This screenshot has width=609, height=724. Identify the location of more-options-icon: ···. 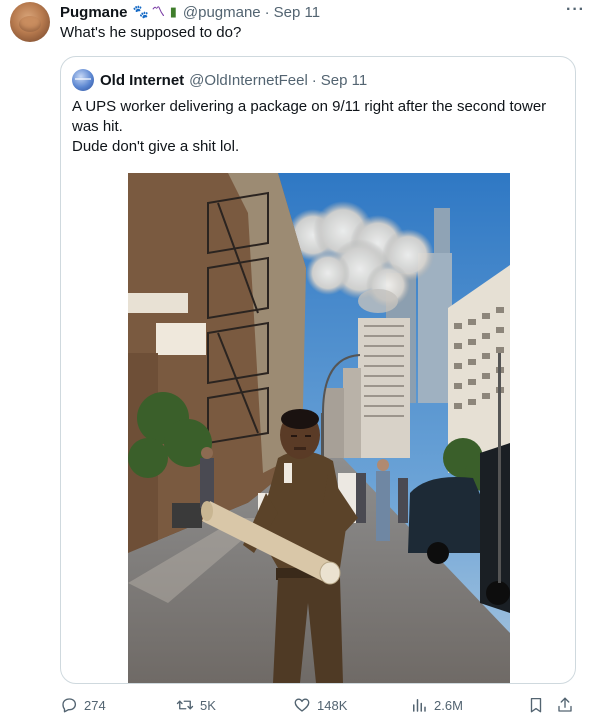
(575, 10).